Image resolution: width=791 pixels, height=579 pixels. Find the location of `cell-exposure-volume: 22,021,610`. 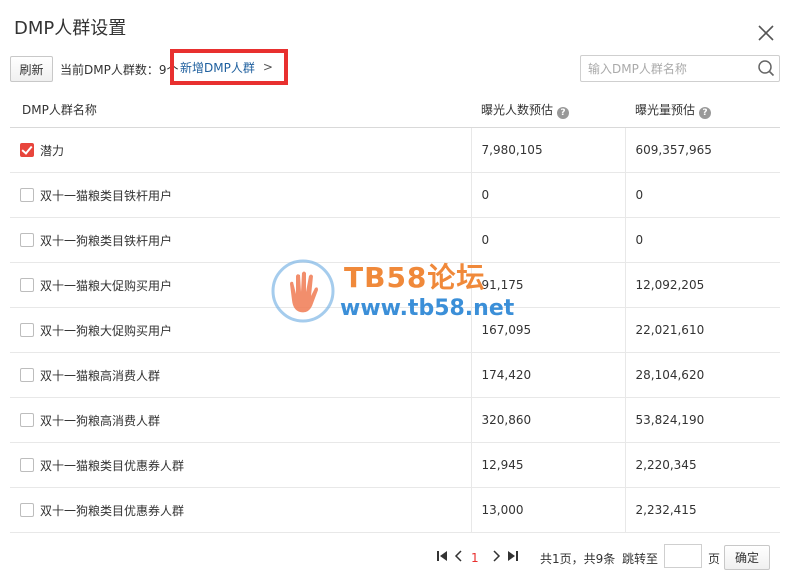

cell-exposure-volume: 22,021,610 is located at coordinates (702, 330).